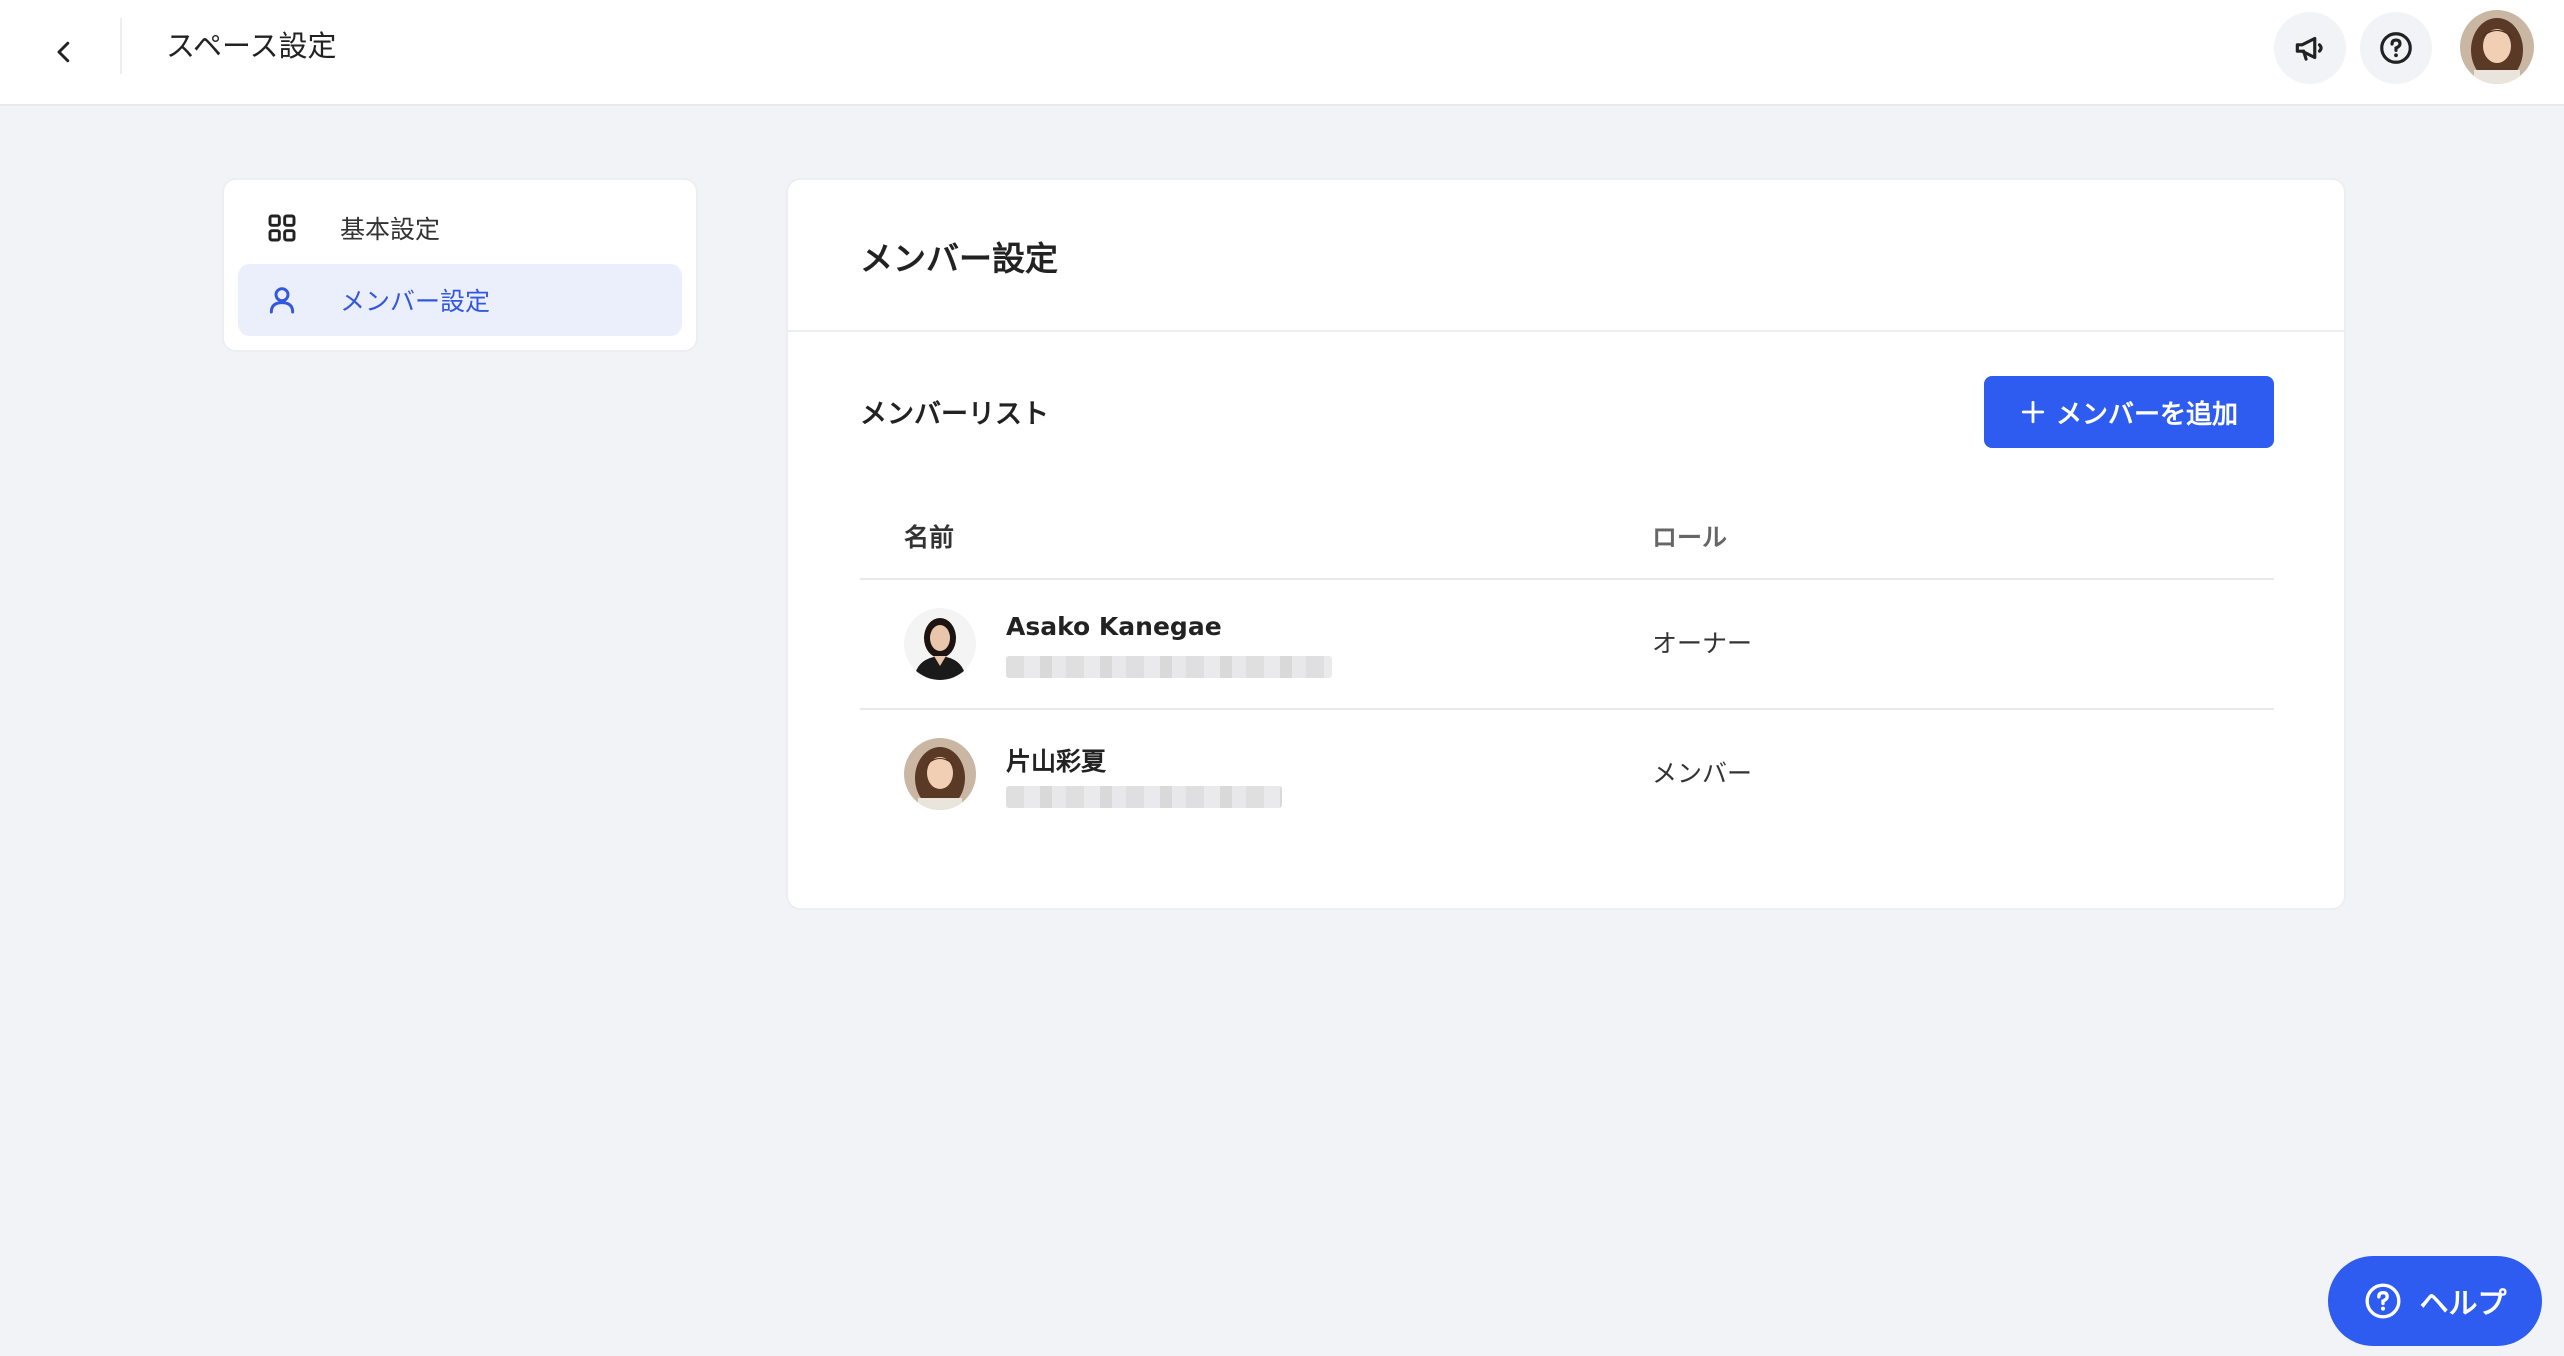 The image size is (2564, 1356). I want to click on settings-sidebar: 基本設定 メンバー設定, so click(460, 265).